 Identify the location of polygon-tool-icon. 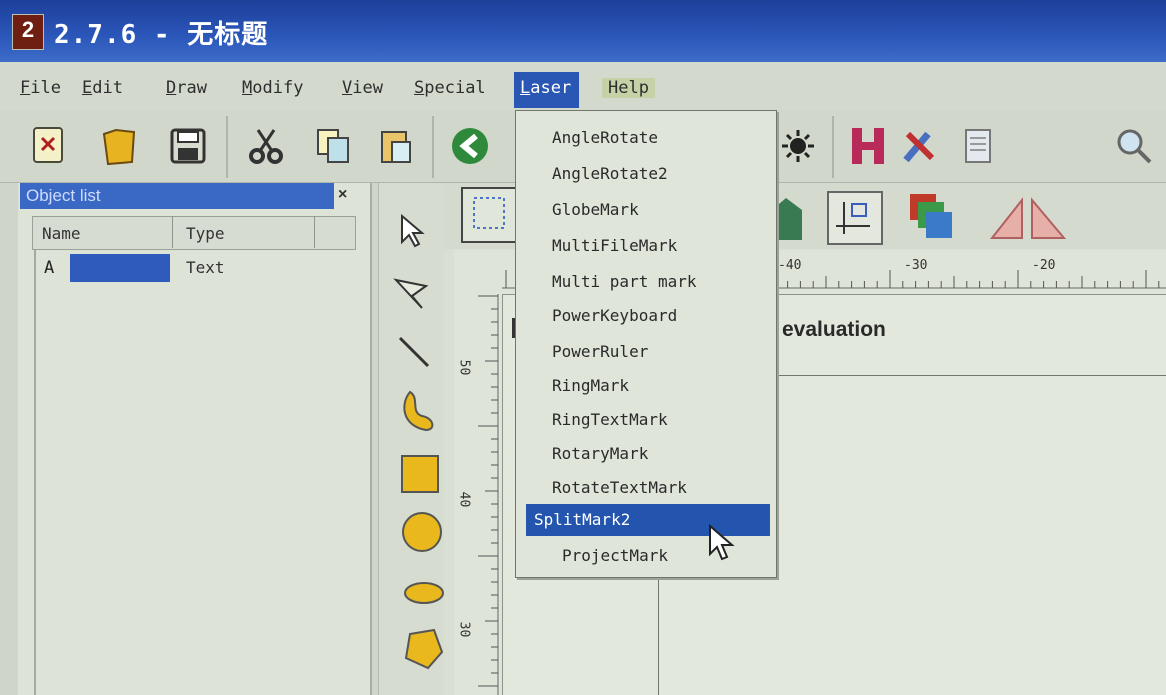
(424, 649).